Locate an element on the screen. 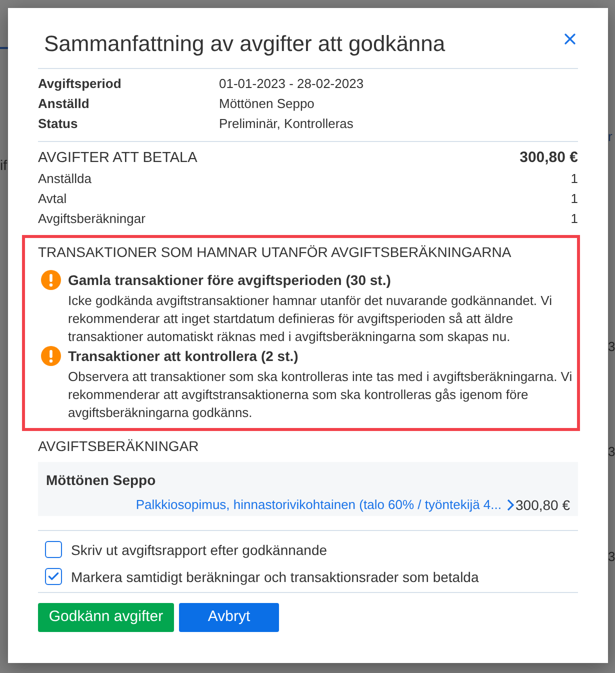 This screenshot has width=615, height=673. fee-label: Avtal is located at coordinates (52, 199).